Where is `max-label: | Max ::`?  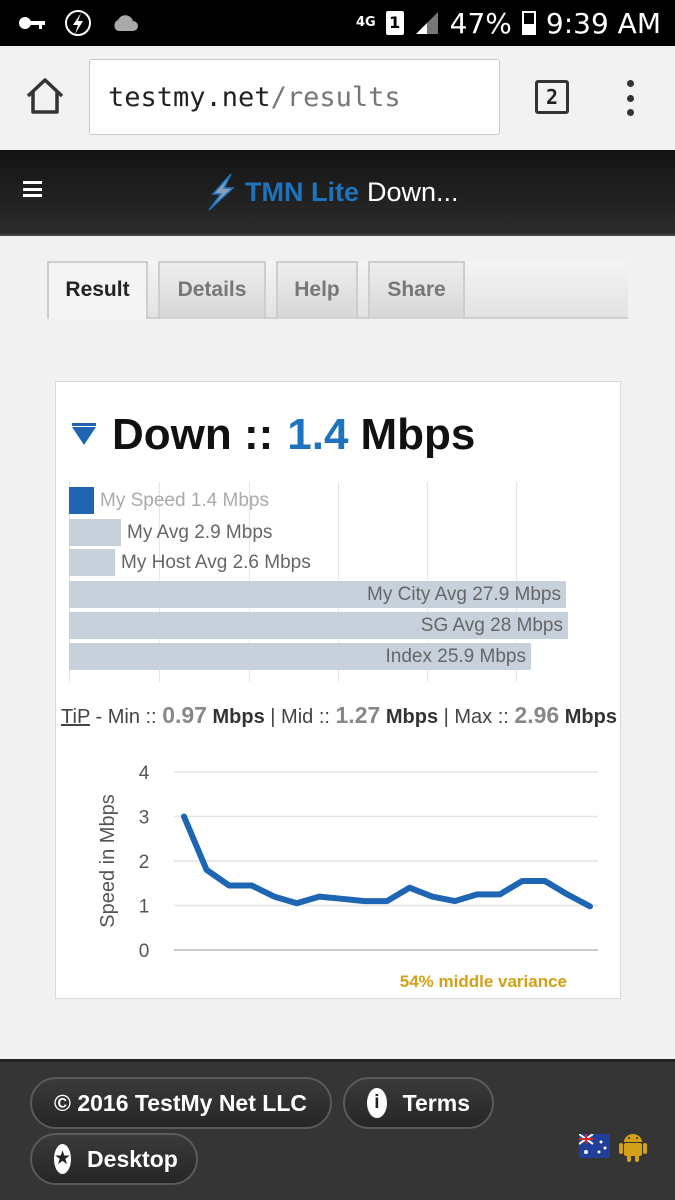 max-label: | Max :: is located at coordinates (476, 717).